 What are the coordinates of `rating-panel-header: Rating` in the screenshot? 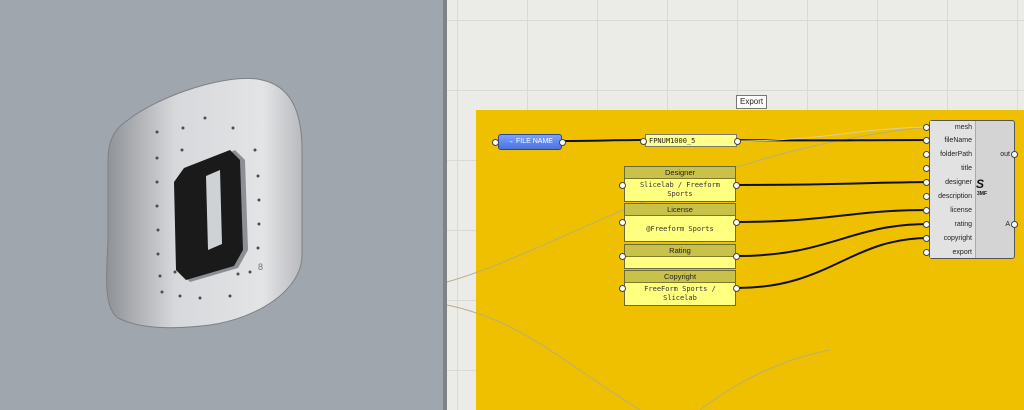 It's located at (680, 251).